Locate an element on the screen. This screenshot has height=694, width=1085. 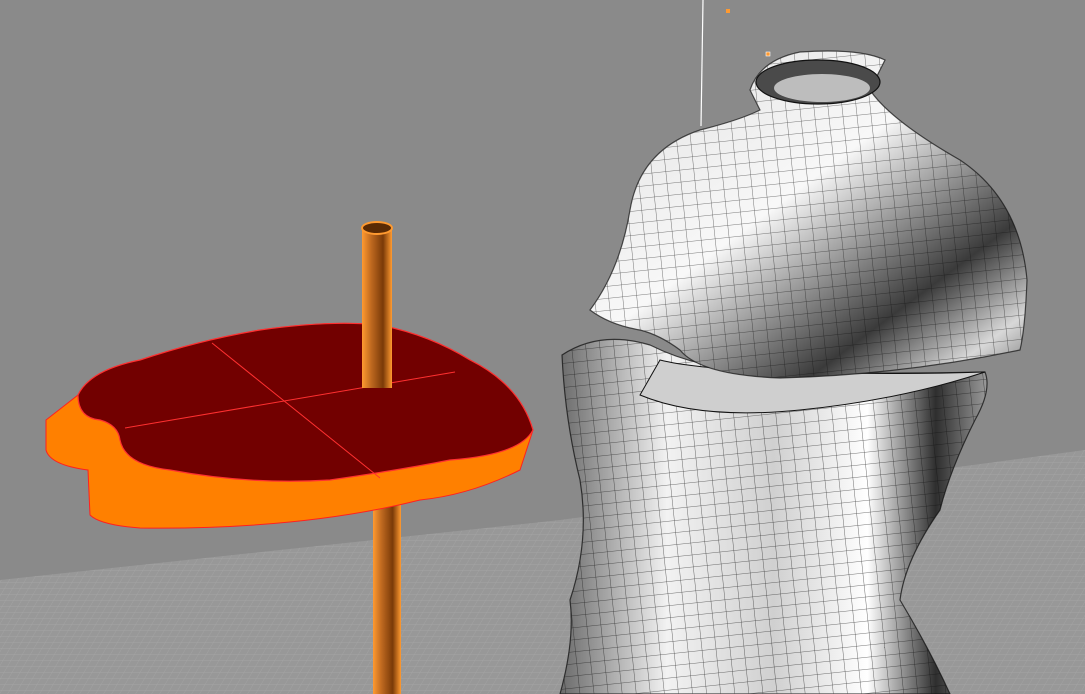
pole-upper is located at coordinates (377, 304).